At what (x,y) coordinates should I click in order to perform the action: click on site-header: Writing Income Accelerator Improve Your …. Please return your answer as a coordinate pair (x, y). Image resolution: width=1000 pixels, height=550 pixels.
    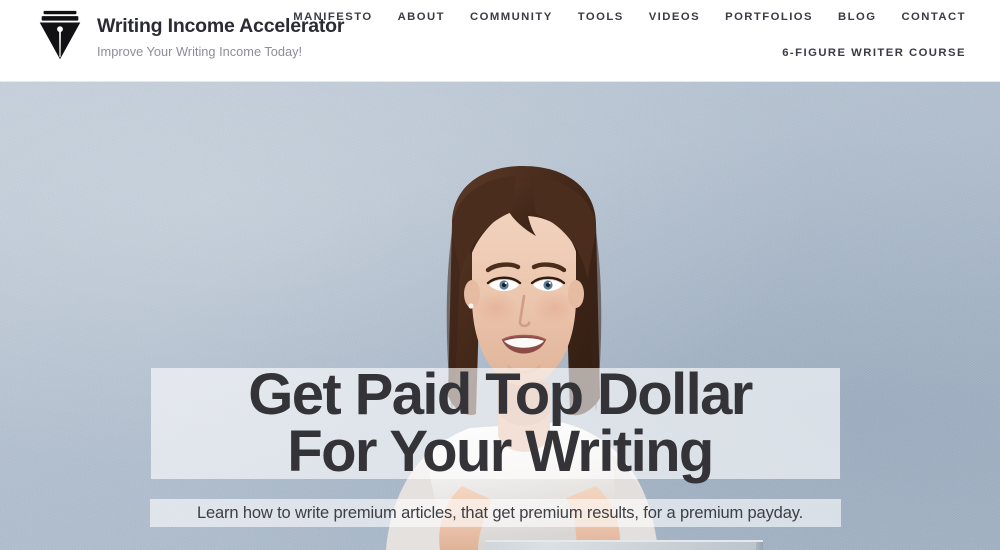
    Looking at the image, I should click on (500, 41).